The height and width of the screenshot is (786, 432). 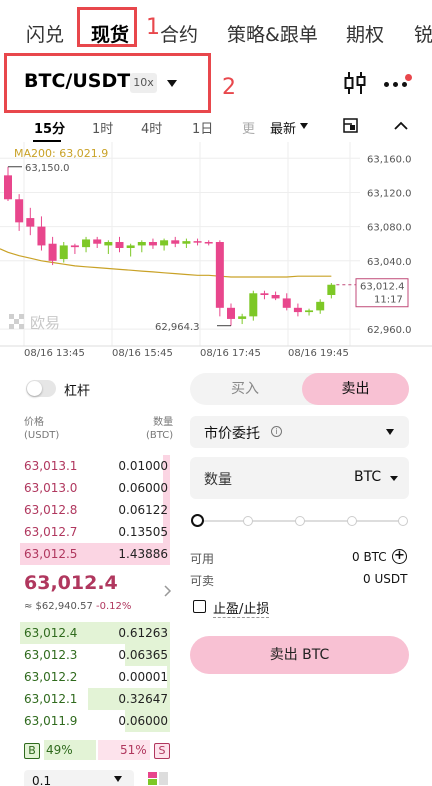 What do you see at coordinates (51, 721) in the screenshot?
I see `bid-price: 63,011.9` at bounding box center [51, 721].